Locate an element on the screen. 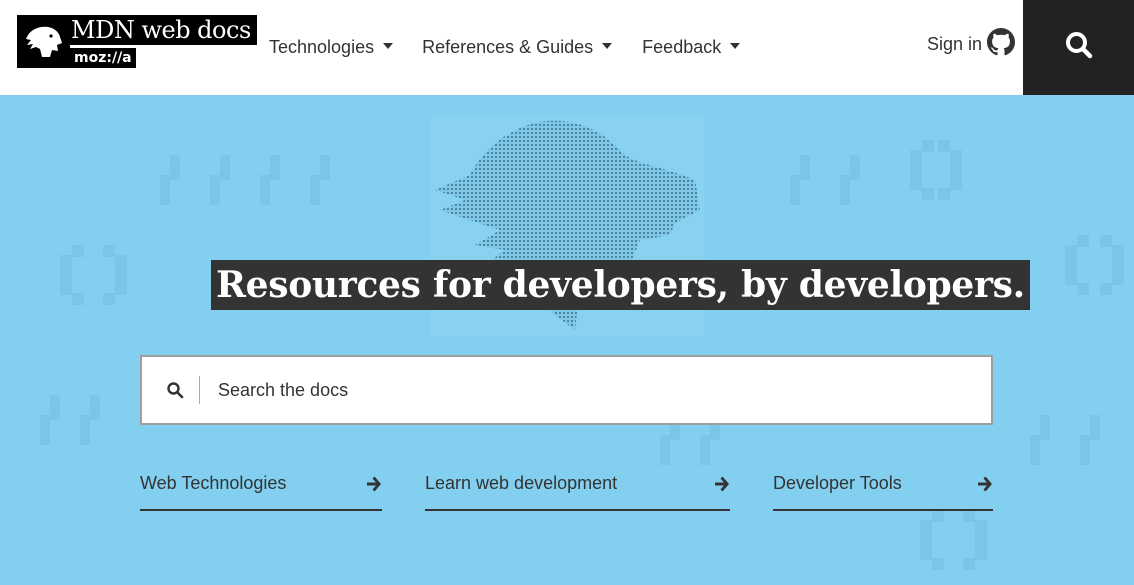  nav-technologies: Technologies is located at coordinates (331, 47).